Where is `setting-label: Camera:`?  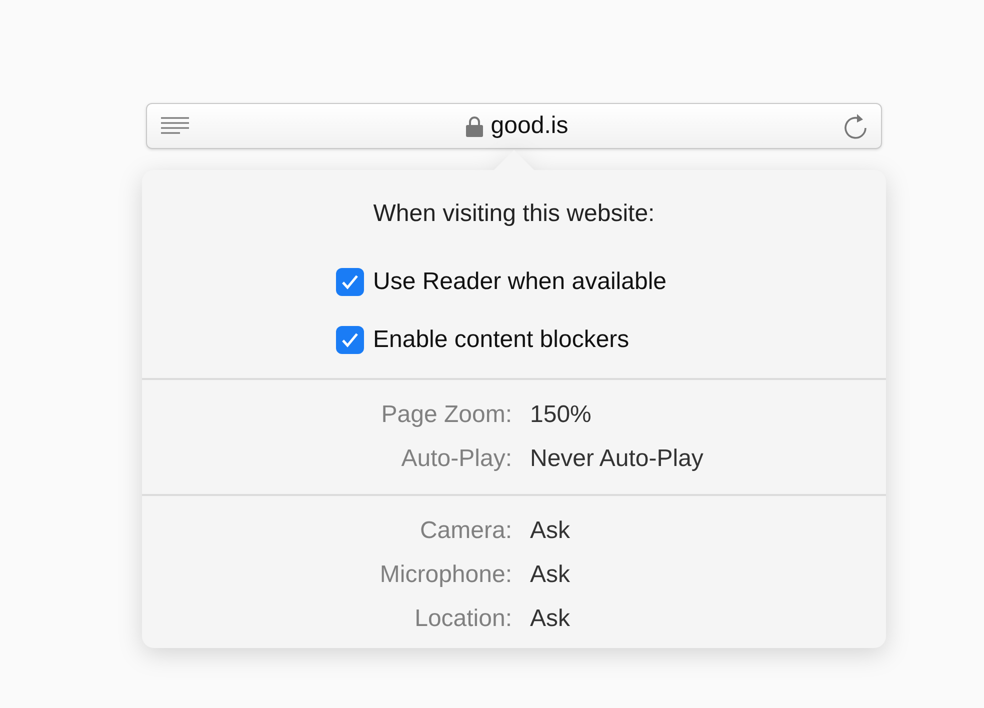 setting-label: Camera: is located at coordinates (465, 531).